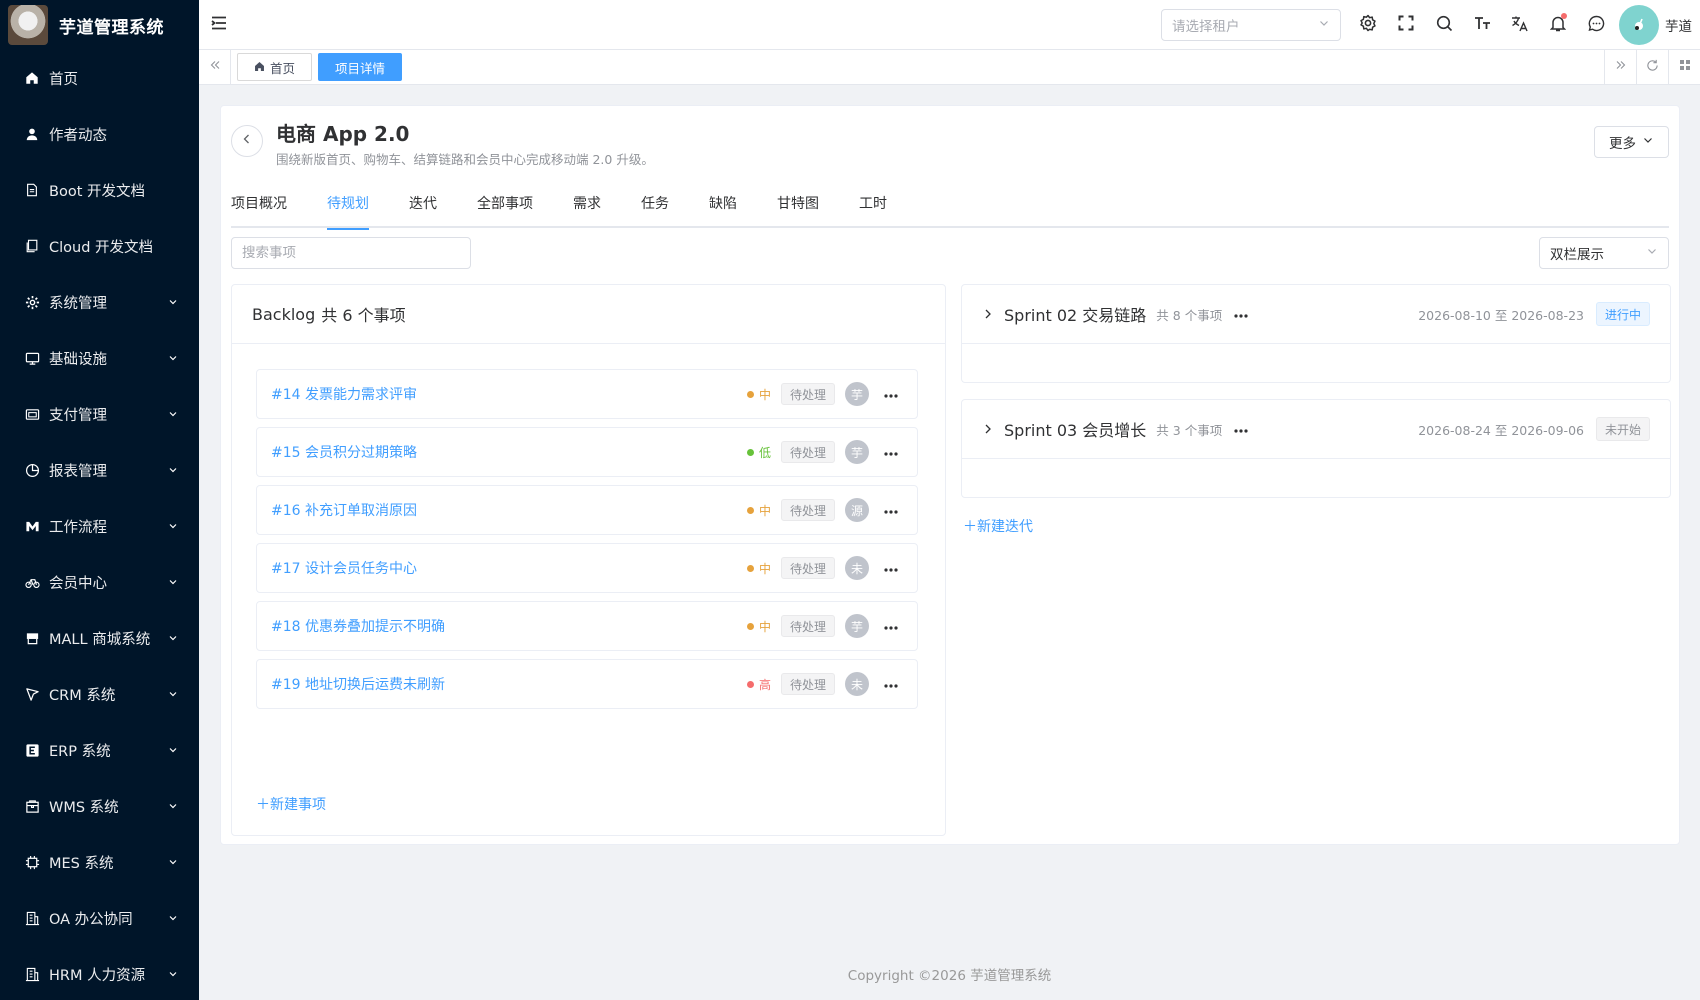 This screenshot has height=1000, width=1700. I want to click on hamburger-icon, so click(219, 25).